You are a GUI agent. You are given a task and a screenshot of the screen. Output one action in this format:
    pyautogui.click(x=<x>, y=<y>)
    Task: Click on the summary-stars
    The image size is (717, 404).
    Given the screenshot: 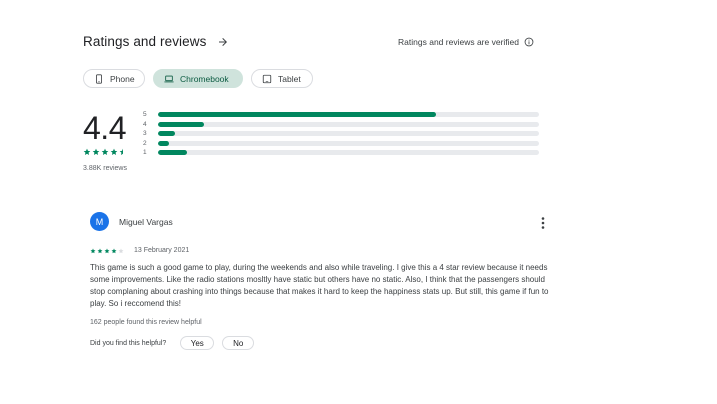 What is the action you would take?
    pyautogui.click(x=105, y=152)
    